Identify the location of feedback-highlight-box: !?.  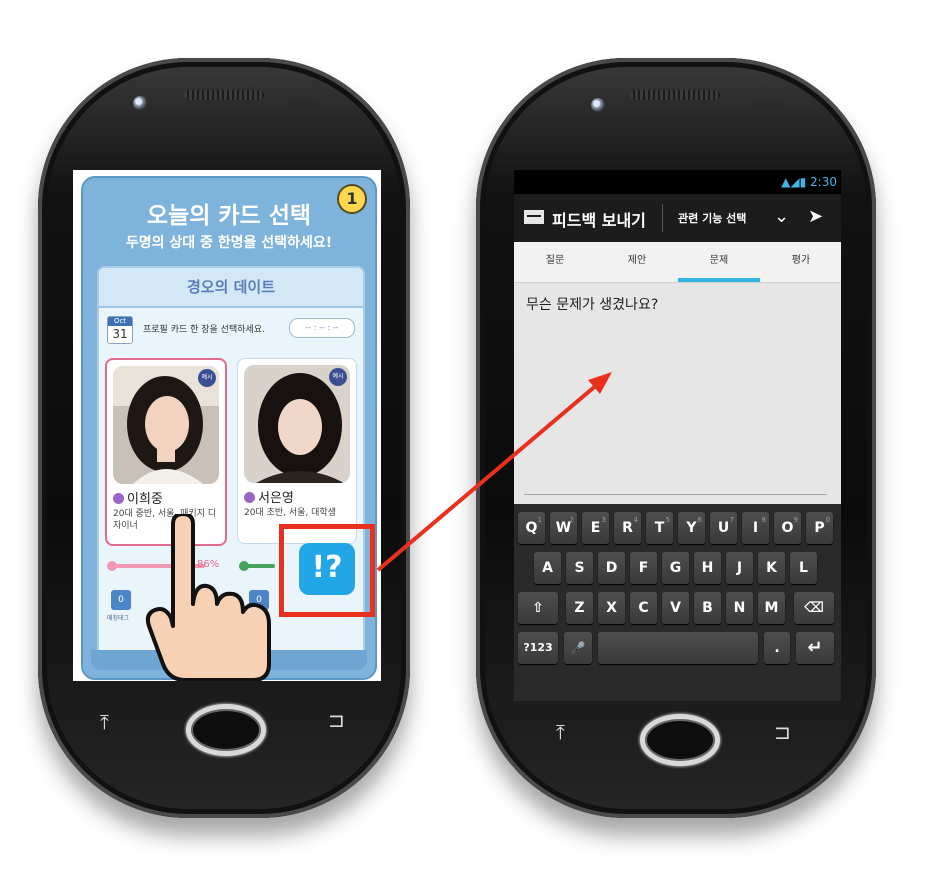
(327, 570).